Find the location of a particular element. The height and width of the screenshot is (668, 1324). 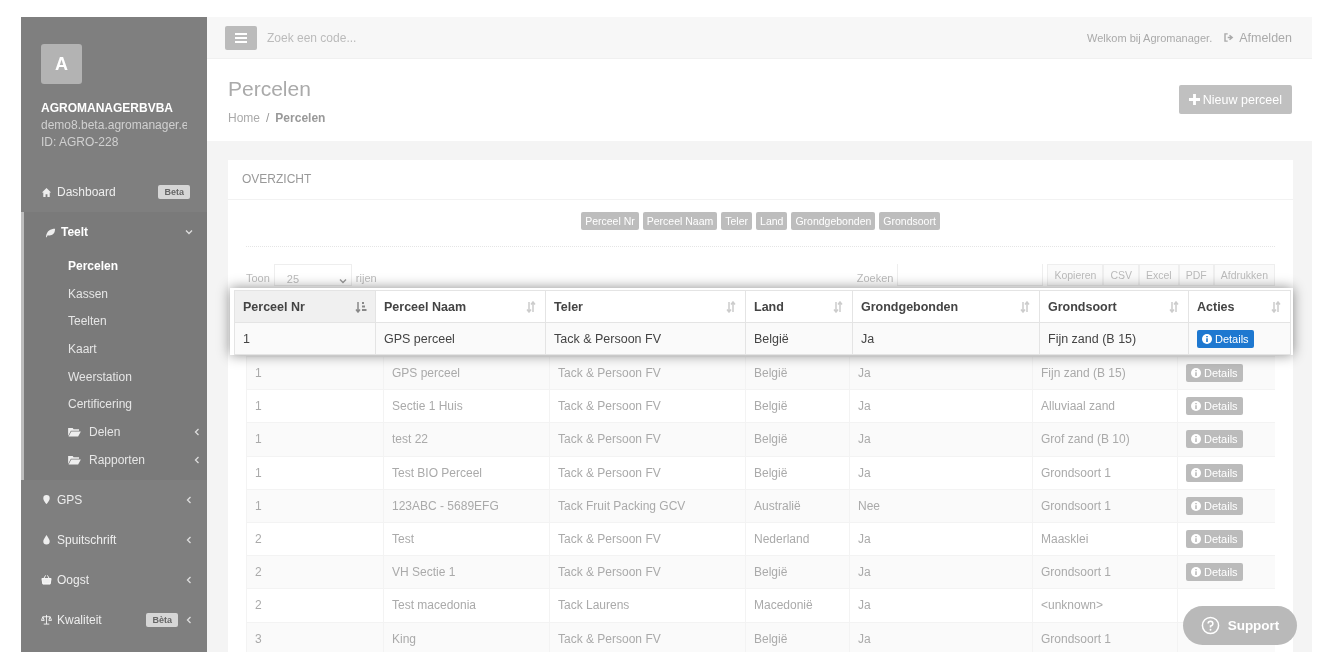

column-toggle: Teler is located at coordinates (737, 221).